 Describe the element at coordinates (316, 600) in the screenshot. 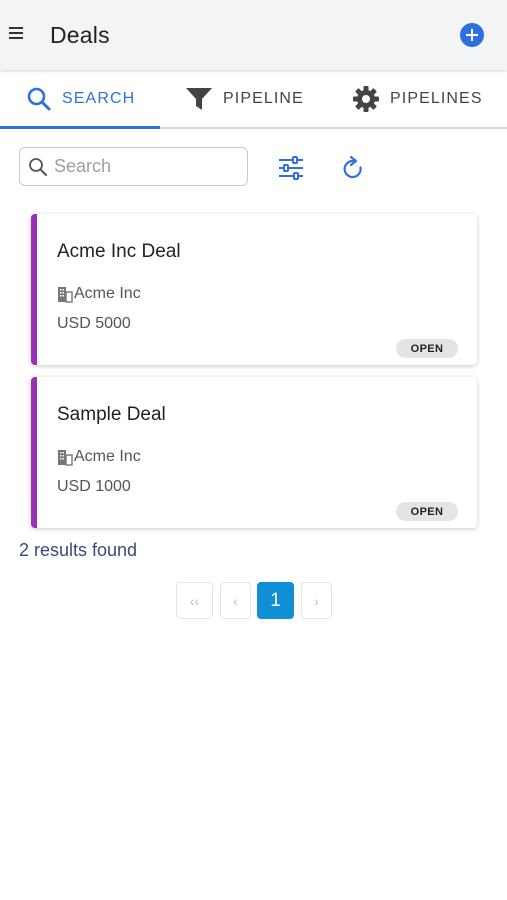

I see `next-page-button: ›` at that location.